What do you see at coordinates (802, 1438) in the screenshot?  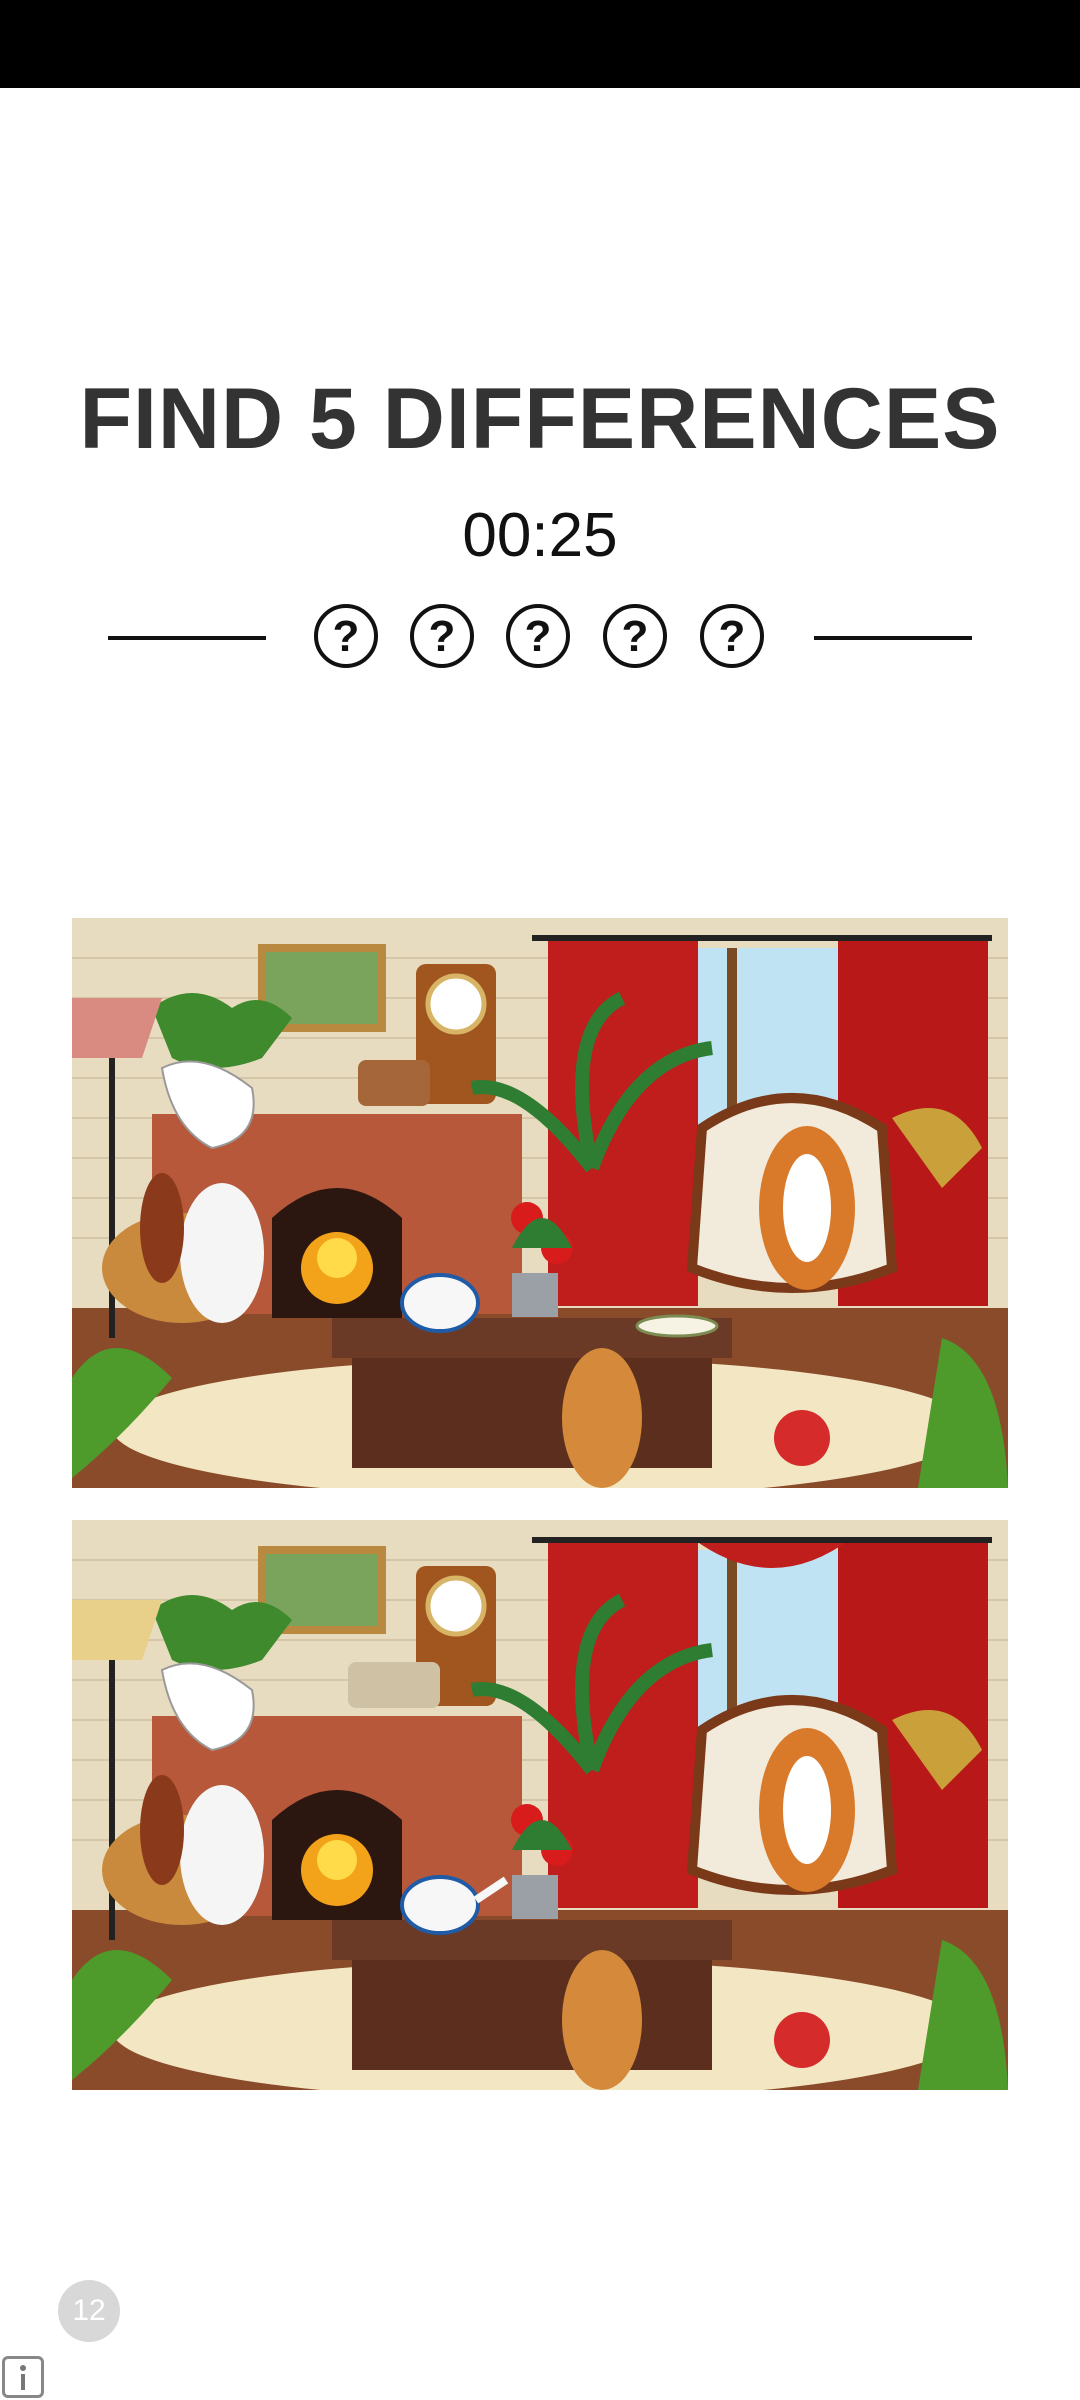 I see `red-ball` at bounding box center [802, 1438].